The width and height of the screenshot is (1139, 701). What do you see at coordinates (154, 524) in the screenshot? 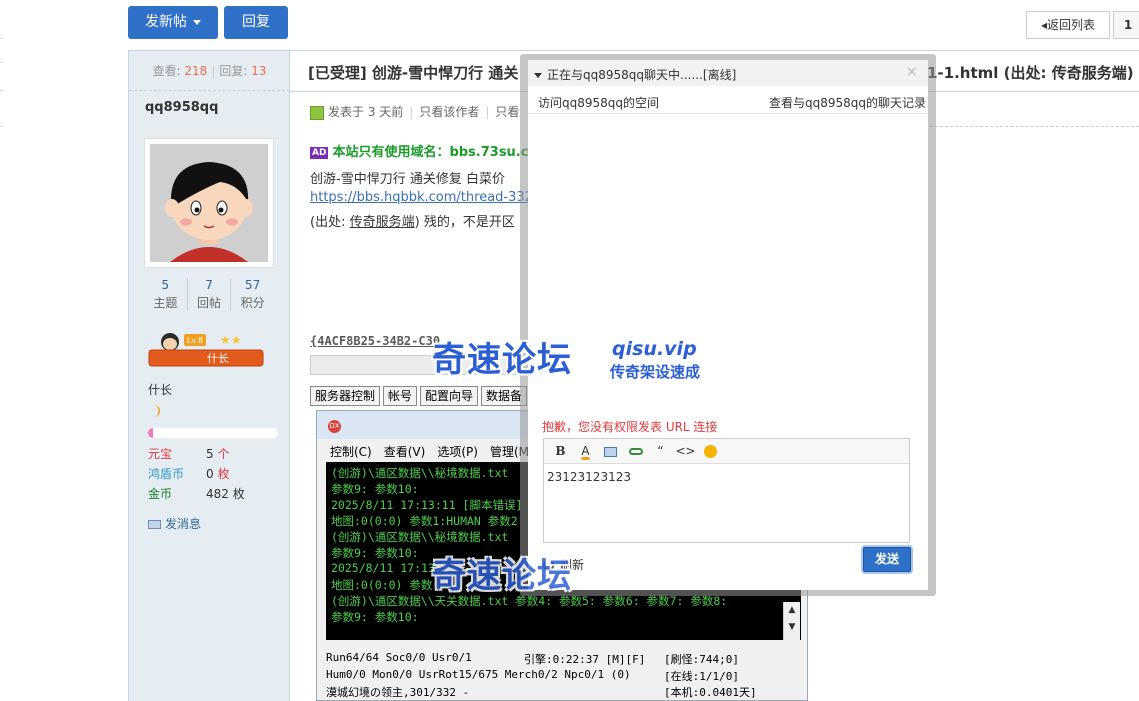
I see `envelope-icon` at bounding box center [154, 524].